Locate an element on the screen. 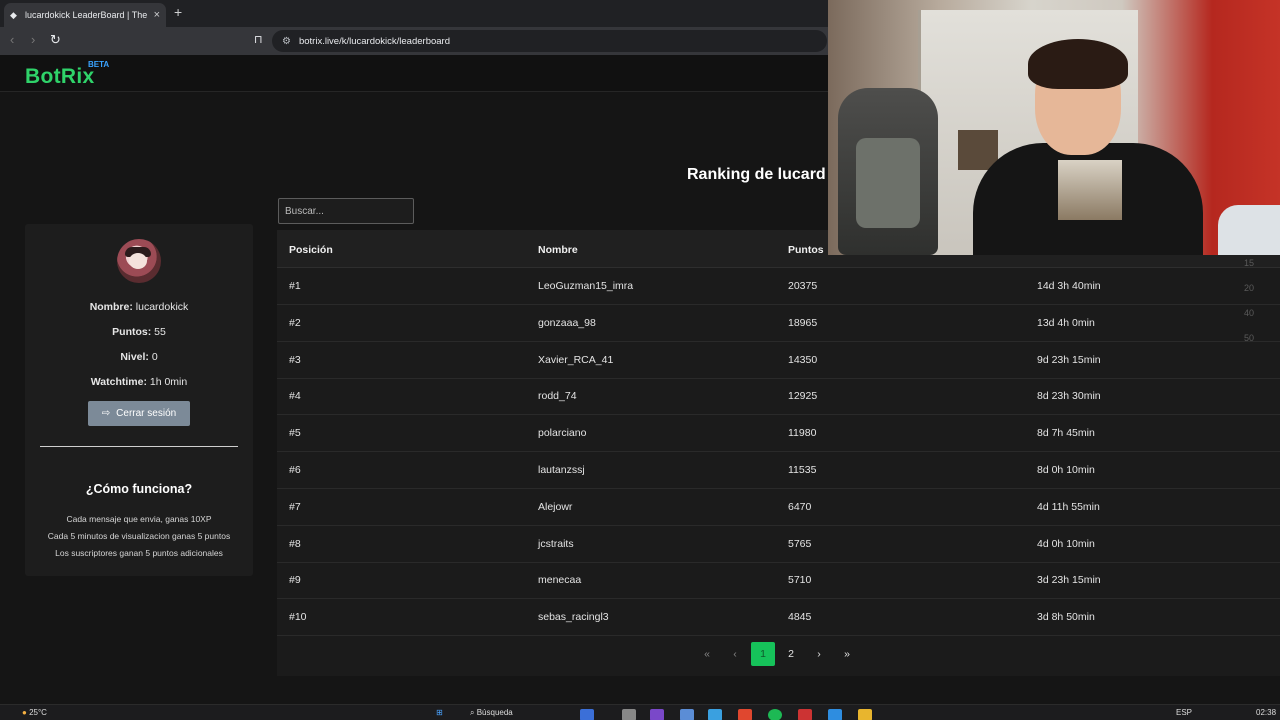  forward-icon: › is located at coordinates (33, 39).